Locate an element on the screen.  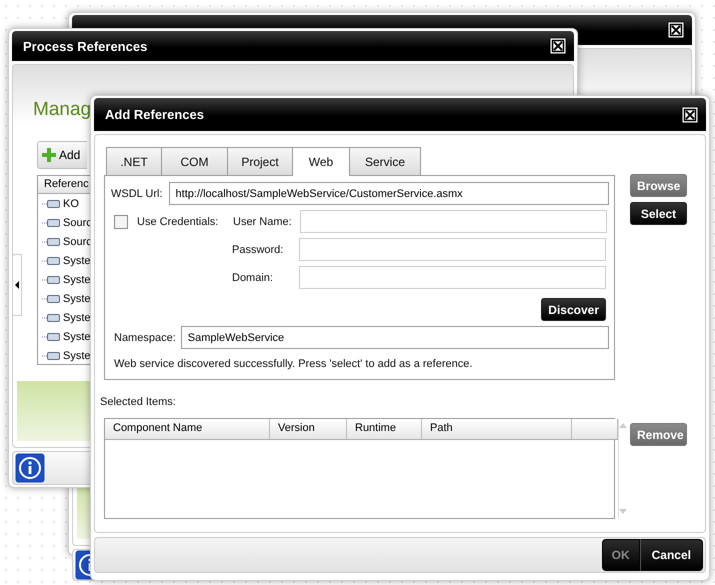
left-arrow-icon is located at coordinates (17, 285).